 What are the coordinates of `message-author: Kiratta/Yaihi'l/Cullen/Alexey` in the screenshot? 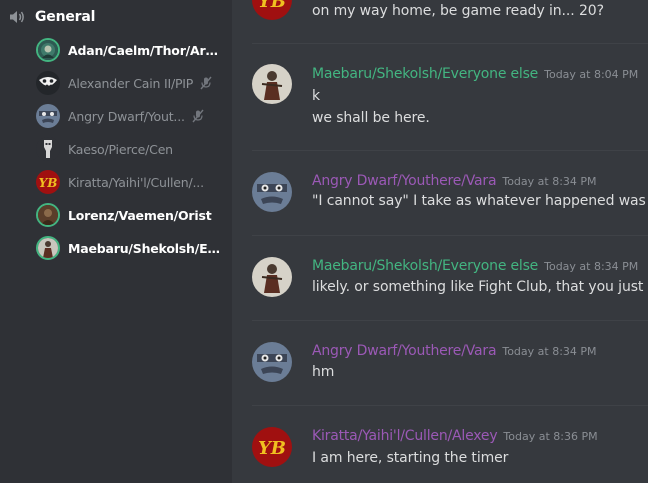 It's located at (405, 436).